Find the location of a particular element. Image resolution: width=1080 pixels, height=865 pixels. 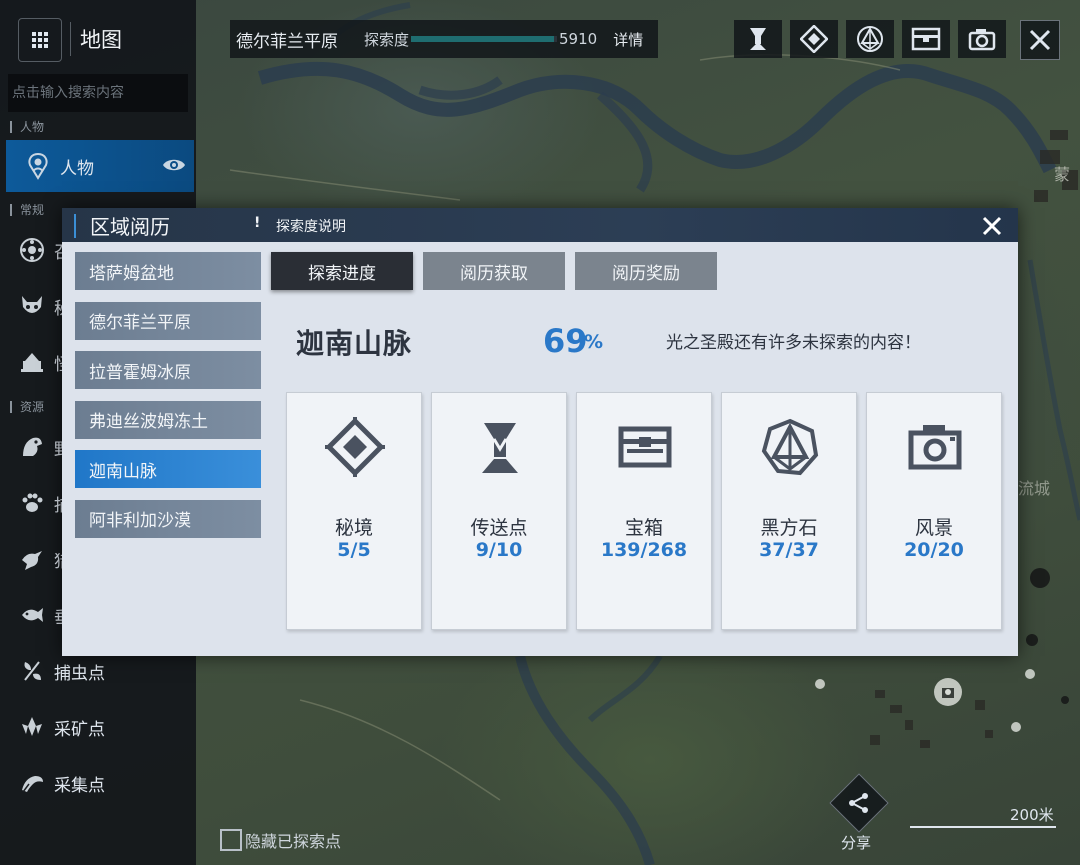

main-menu-button is located at coordinates (40, 40).